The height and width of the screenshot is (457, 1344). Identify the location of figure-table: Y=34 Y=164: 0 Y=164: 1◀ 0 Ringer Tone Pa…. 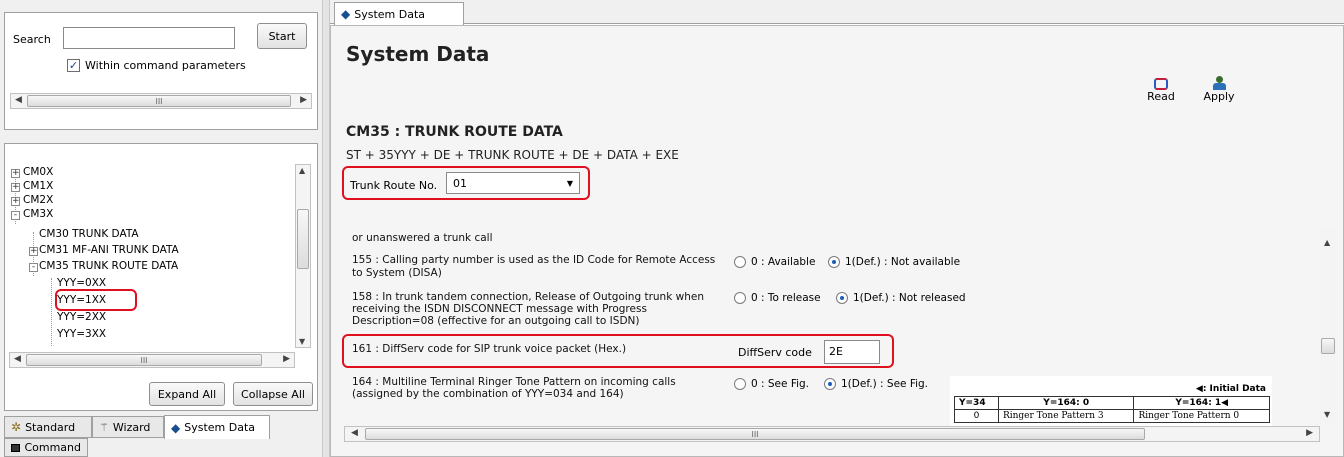
(1112, 409).